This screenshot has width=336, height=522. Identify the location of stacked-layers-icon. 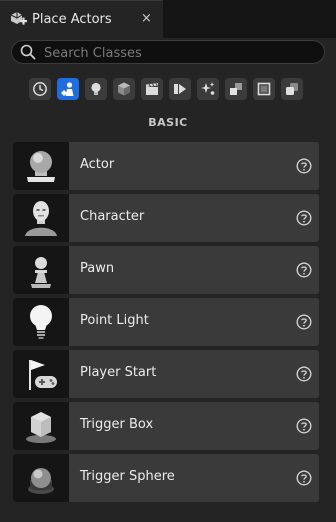
(292, 89).